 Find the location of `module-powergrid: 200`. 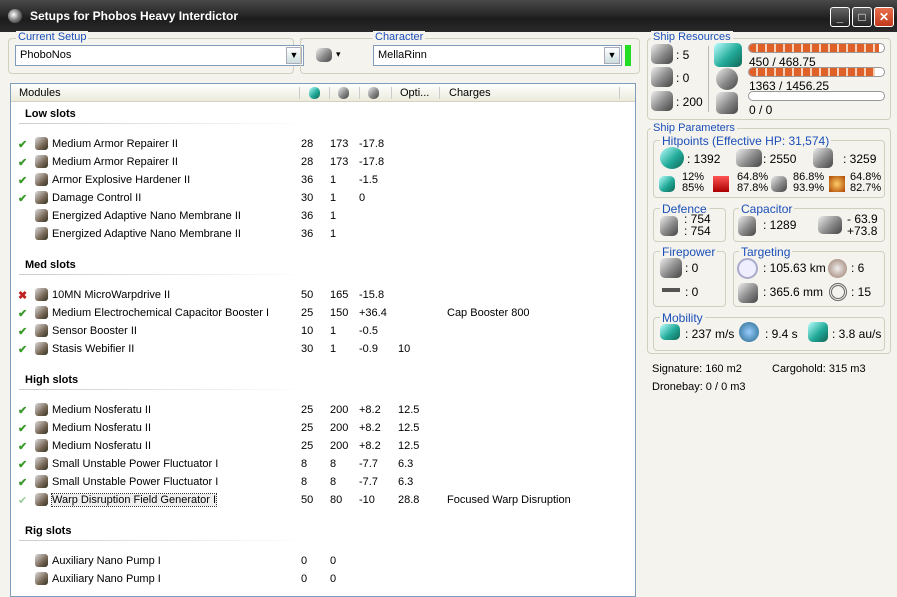

module-powergrid: 200 is located at coordinates (339, 428).